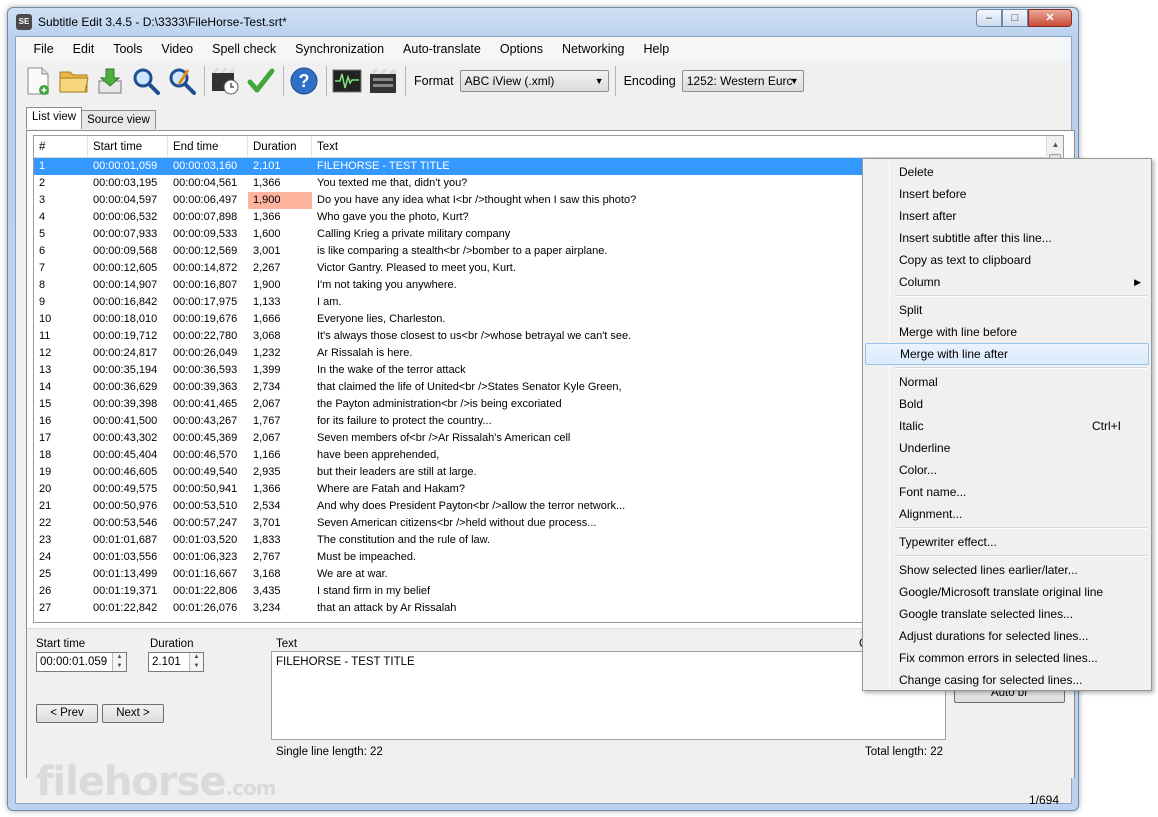  What do you see at coordinates (42, 200) in the screenshot?
I see `row-number: 3` at bounding box center [42, 200].